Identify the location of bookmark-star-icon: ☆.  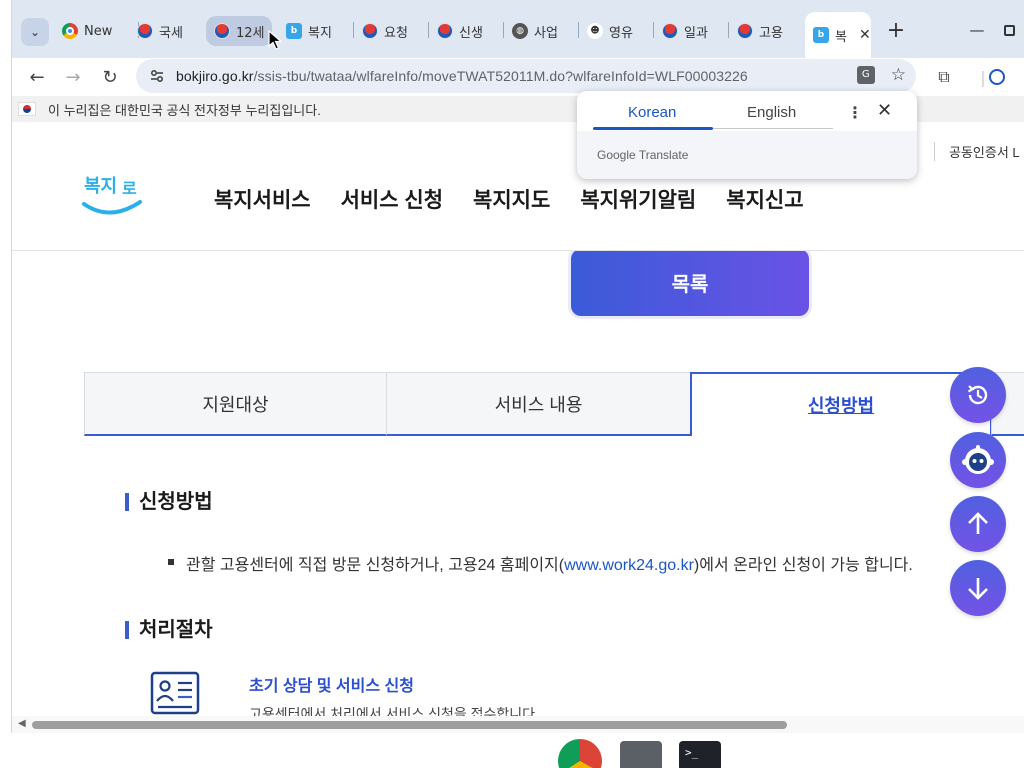
(898, 75).